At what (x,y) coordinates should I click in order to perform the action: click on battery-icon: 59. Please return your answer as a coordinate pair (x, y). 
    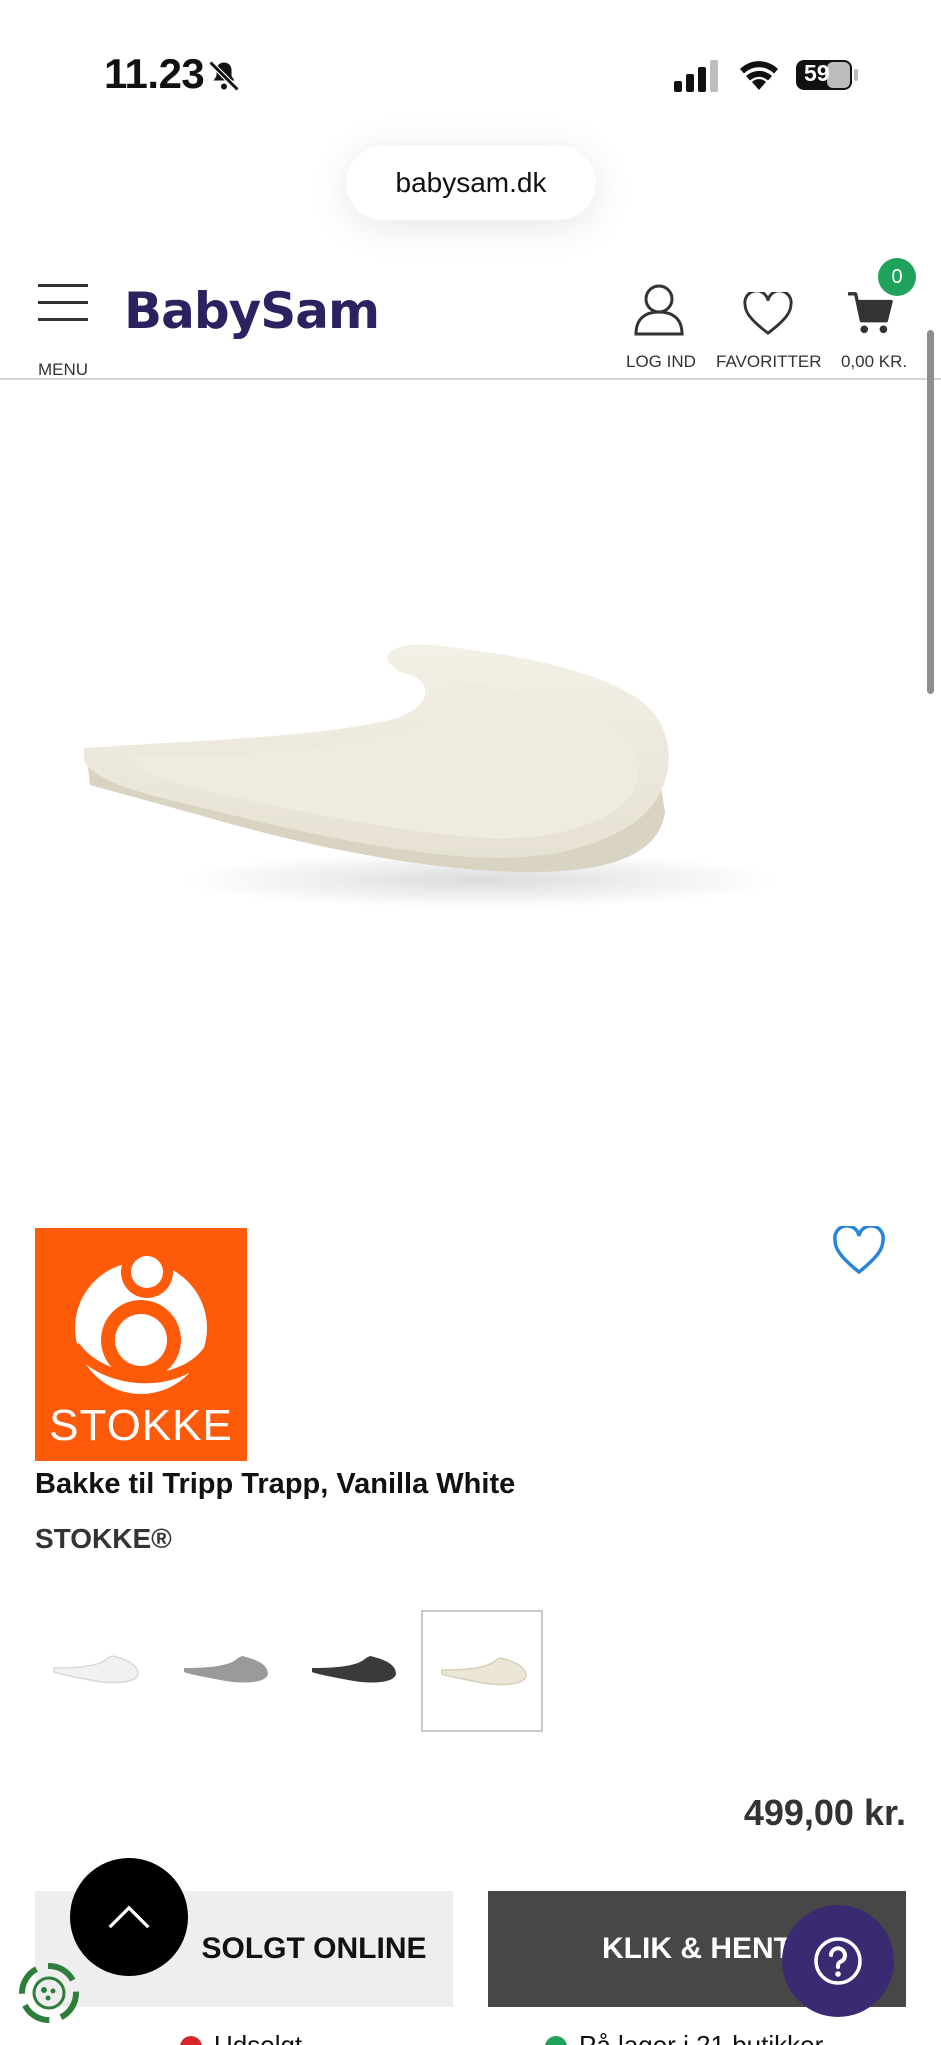
    Looking at the image, I should click on (827, 75).